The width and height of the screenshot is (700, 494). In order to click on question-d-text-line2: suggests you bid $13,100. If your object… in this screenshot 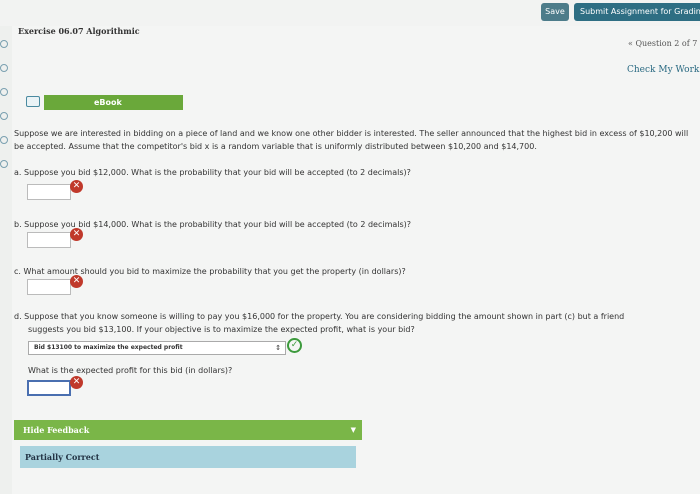, I will do `click(221, 329)`.